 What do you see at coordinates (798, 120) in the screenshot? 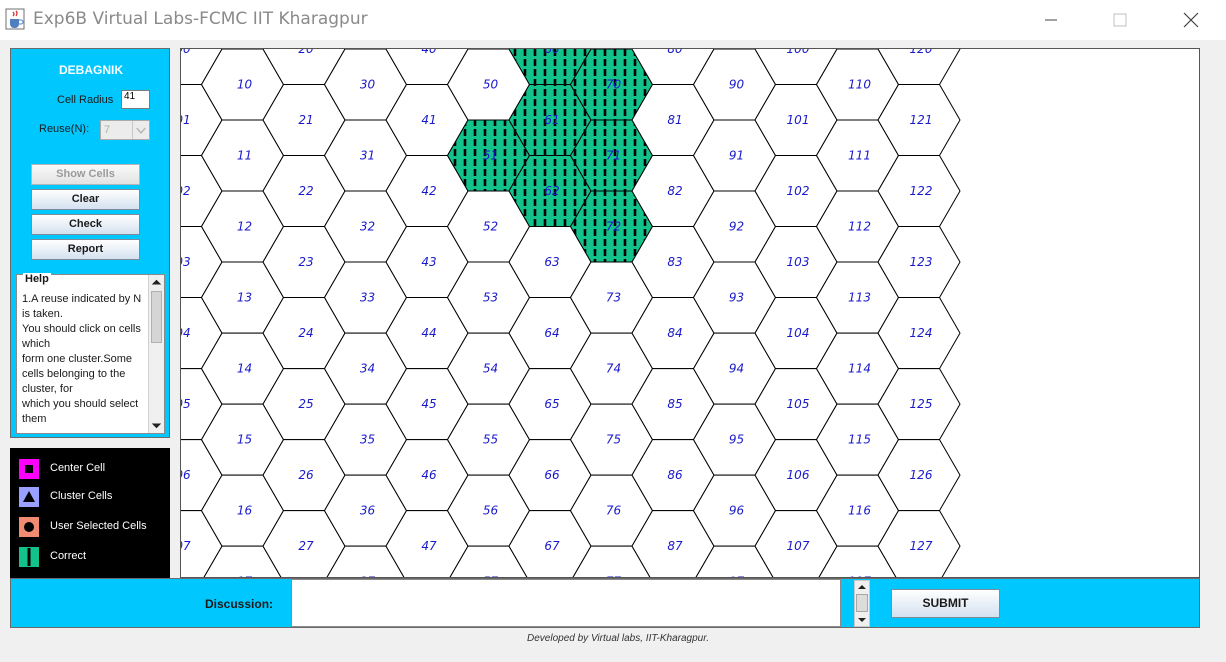
I see `hex-cell-label: 101` at bounding box center [798, 120].